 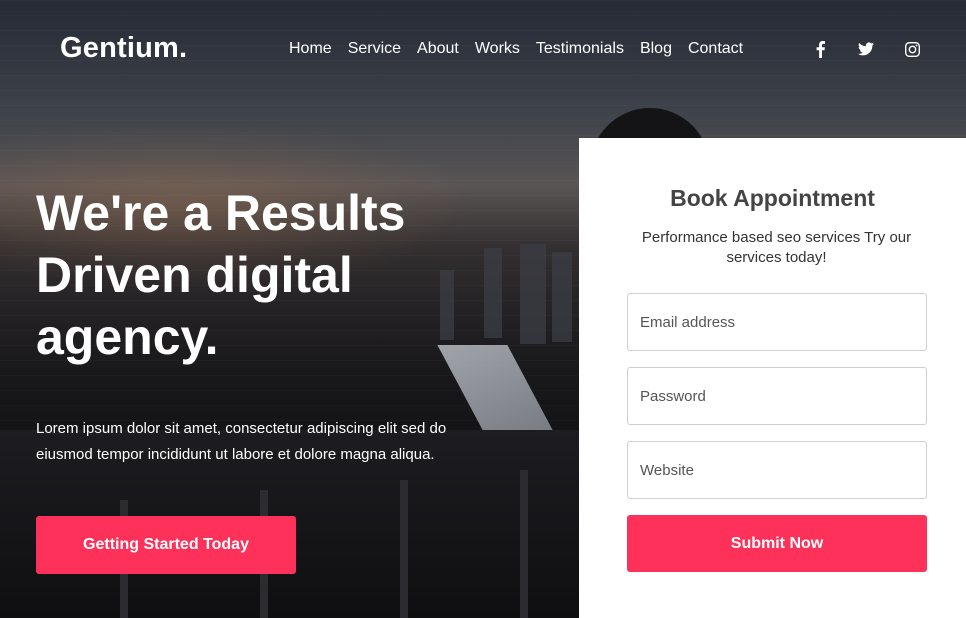 I want to click on twitter-icon, so click(x=866, y=49).